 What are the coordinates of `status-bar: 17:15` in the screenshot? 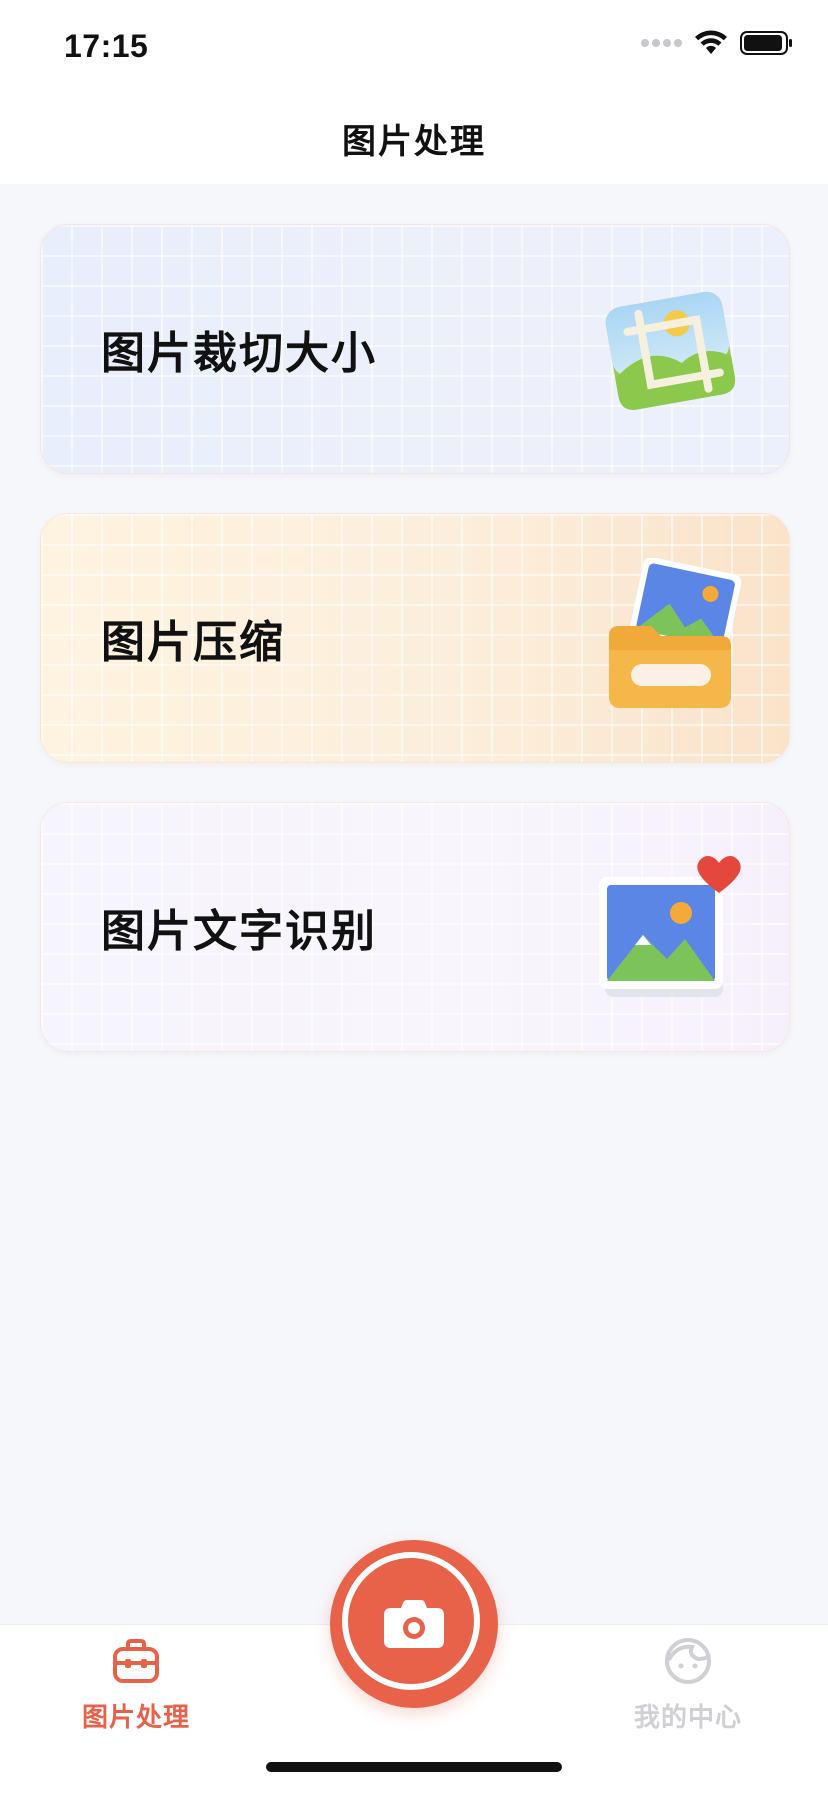 It's located at (414, 46).